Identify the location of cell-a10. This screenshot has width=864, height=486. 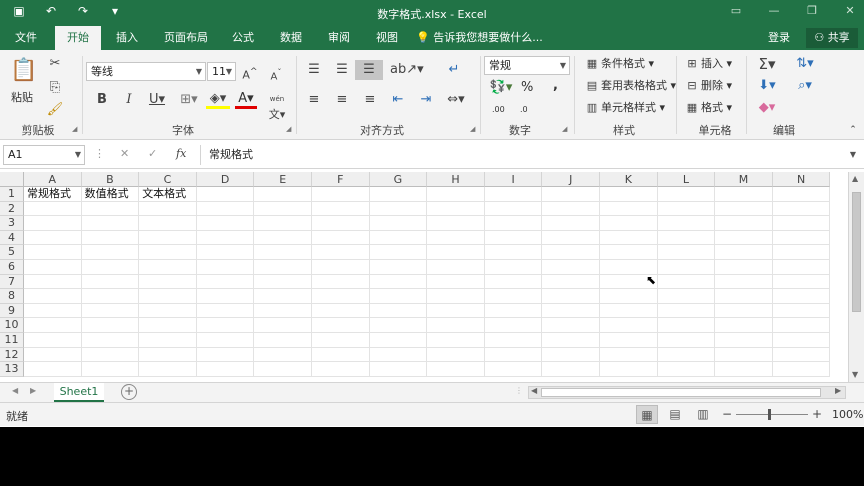
(53, 325).